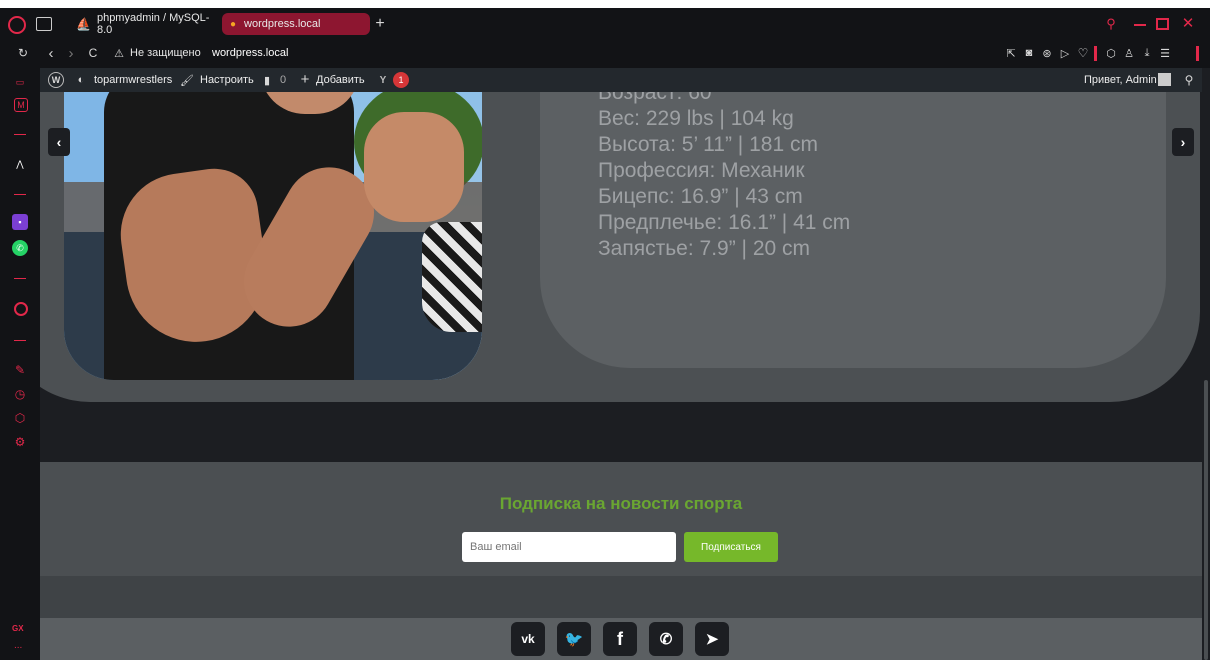  I want to click on top-strip, so click(605, 4).